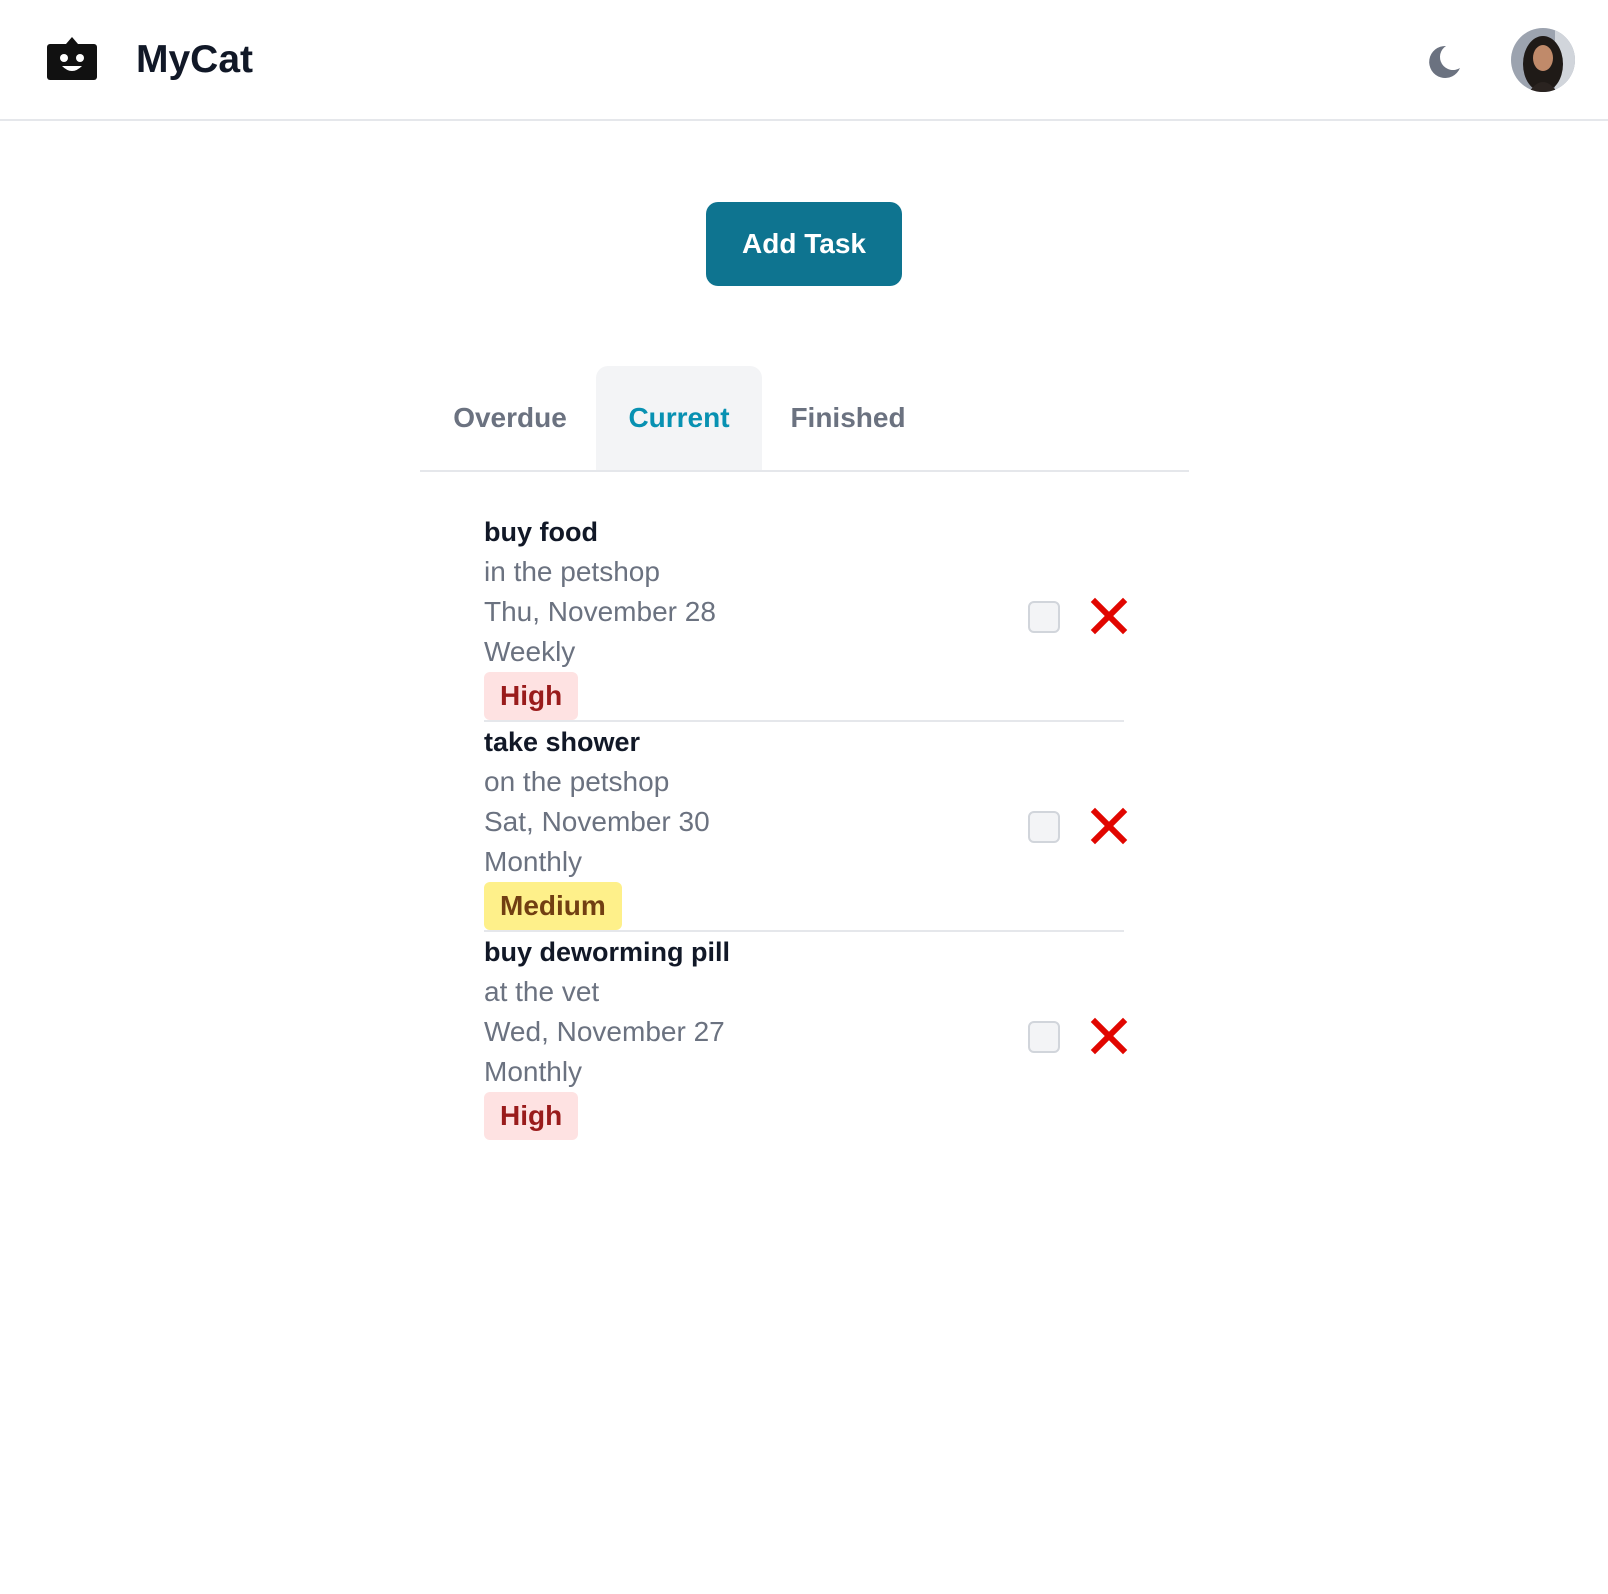 The image size is (1608, 1594). What do you see at coordinates (72, 58) in the screenshot?
I see `robot-face-icon` at bounding box center [72, 58].